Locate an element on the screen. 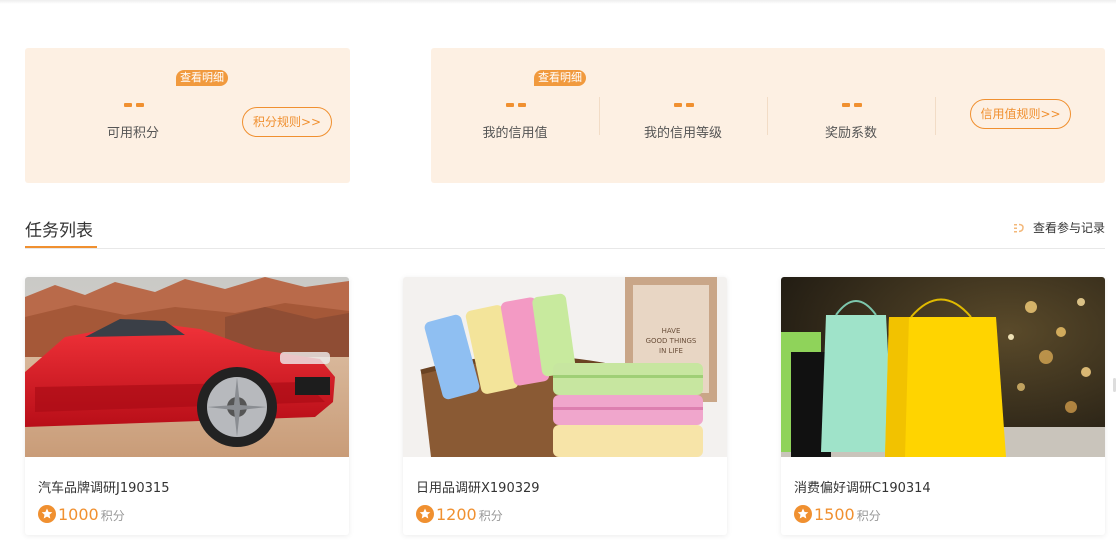 Image resolution: width=1116 pixels, height=540 pixels. task-points: 1000 积分 is located at coordinates (81, 515).